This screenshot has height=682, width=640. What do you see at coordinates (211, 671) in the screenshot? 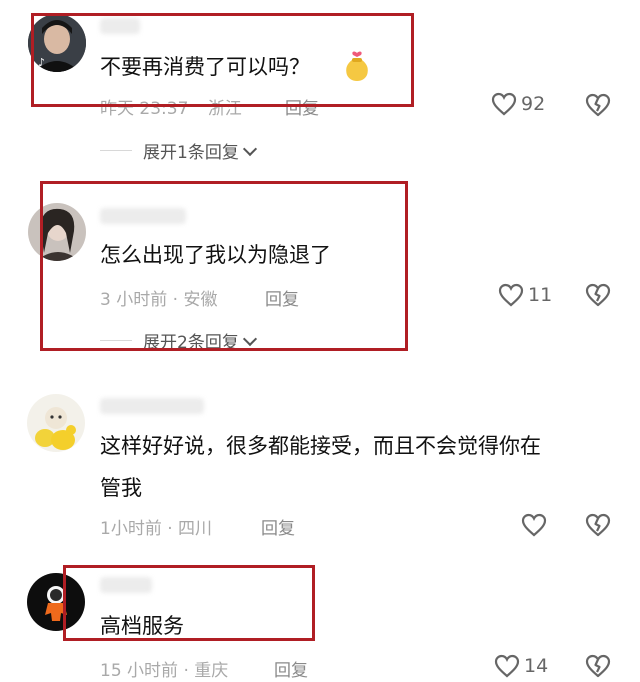
I see `comment-location: 重庆` at bounding box center [211, 671].